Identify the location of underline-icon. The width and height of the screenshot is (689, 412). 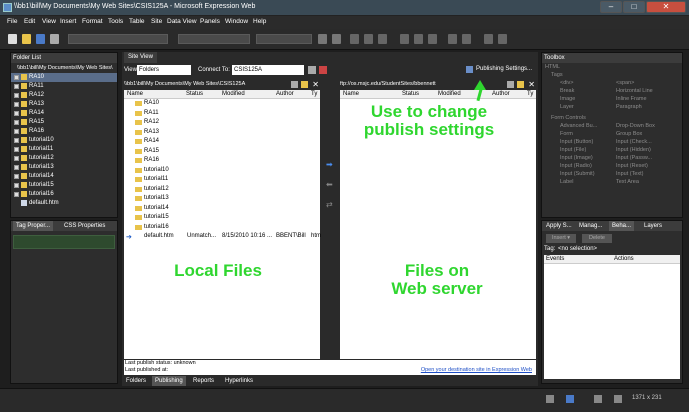
(382, 39).